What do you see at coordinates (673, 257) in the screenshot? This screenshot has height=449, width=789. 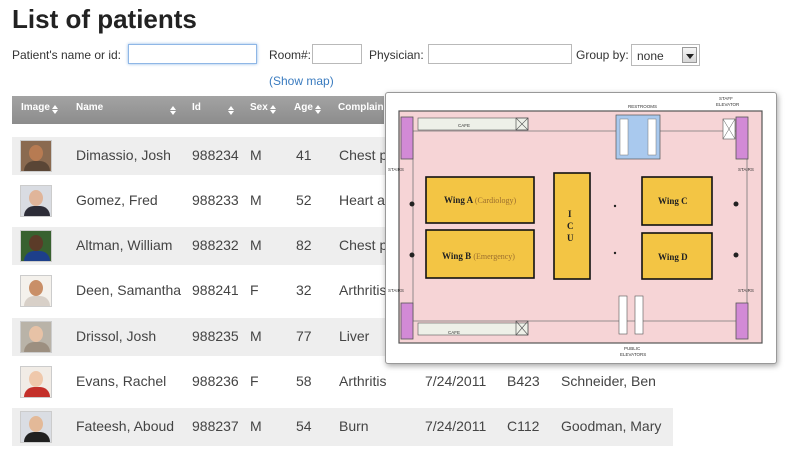 I see `wing-d-label: Wing D` at bounding box center [673, 257].